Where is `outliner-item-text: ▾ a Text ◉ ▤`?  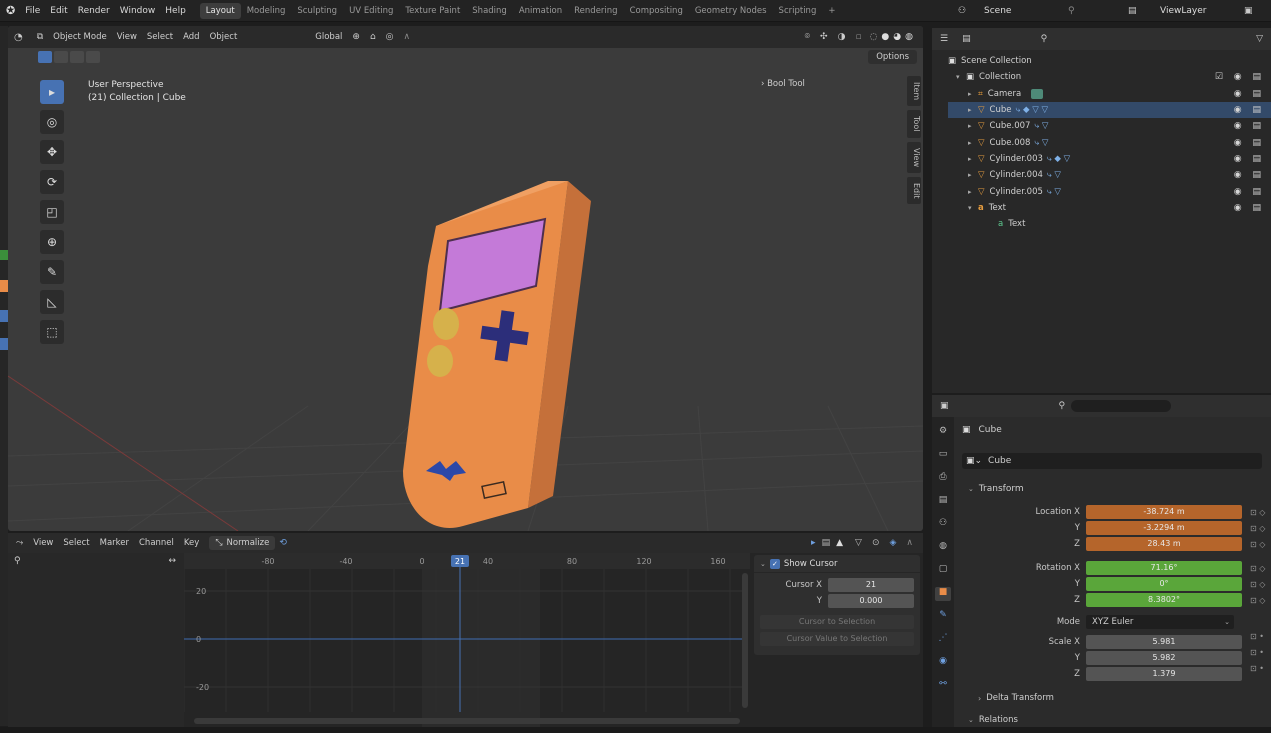 outliner-item-text: ▾ a Text ◉ ▤ is located at coordinates (1109, 208).